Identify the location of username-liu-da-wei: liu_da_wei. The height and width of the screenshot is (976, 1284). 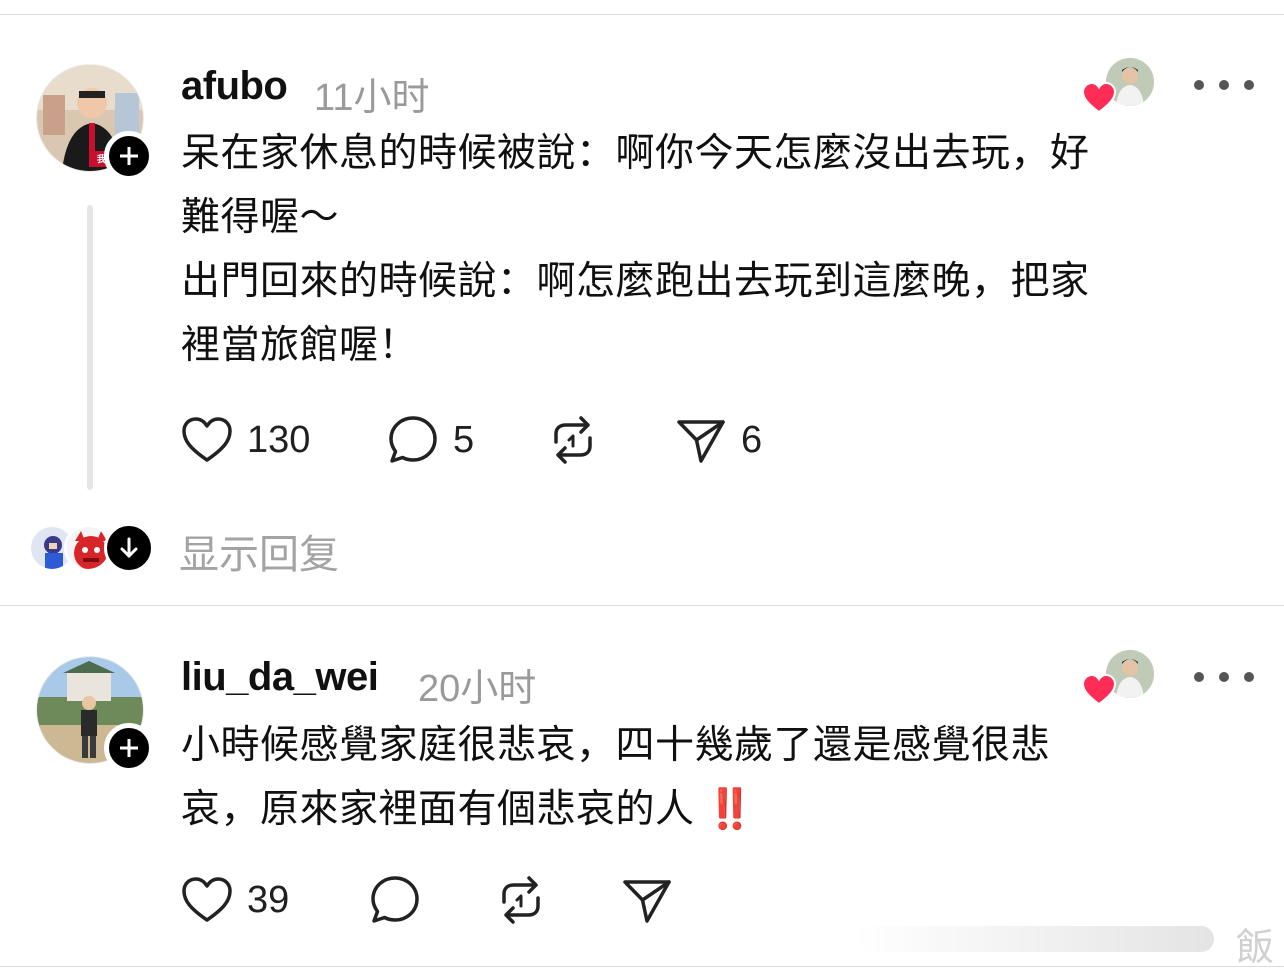
(280, 677).